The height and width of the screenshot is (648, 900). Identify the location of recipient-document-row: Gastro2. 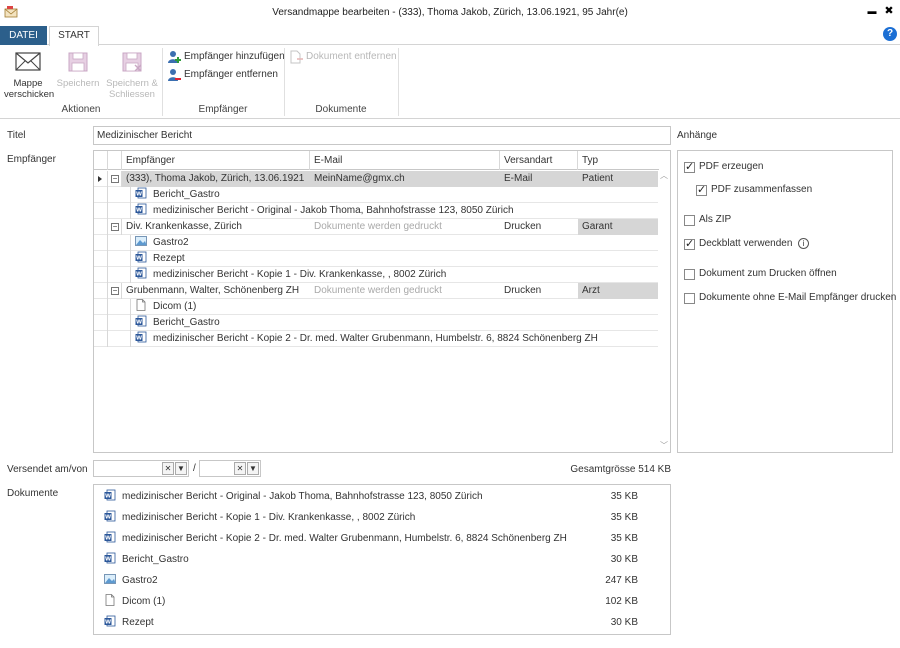
(376, 243).